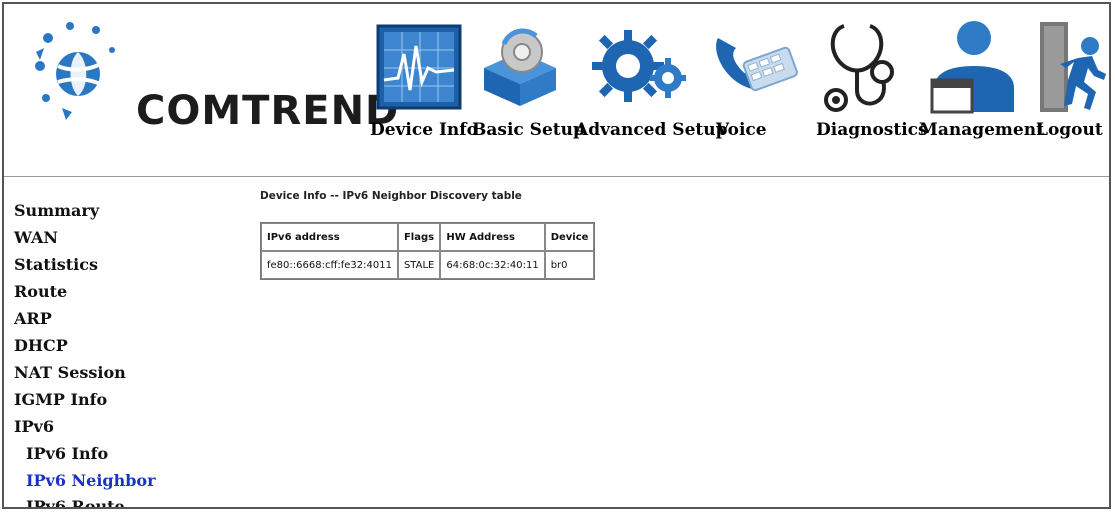 This screenshot has width=1115, height=513. I want to click on diagnostics-icon, so click(862, 66).